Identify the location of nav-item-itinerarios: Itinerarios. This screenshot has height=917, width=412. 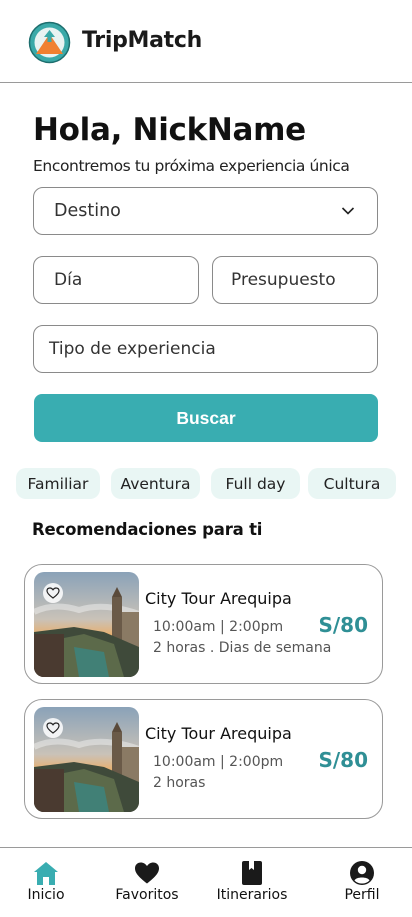
(252, 882).